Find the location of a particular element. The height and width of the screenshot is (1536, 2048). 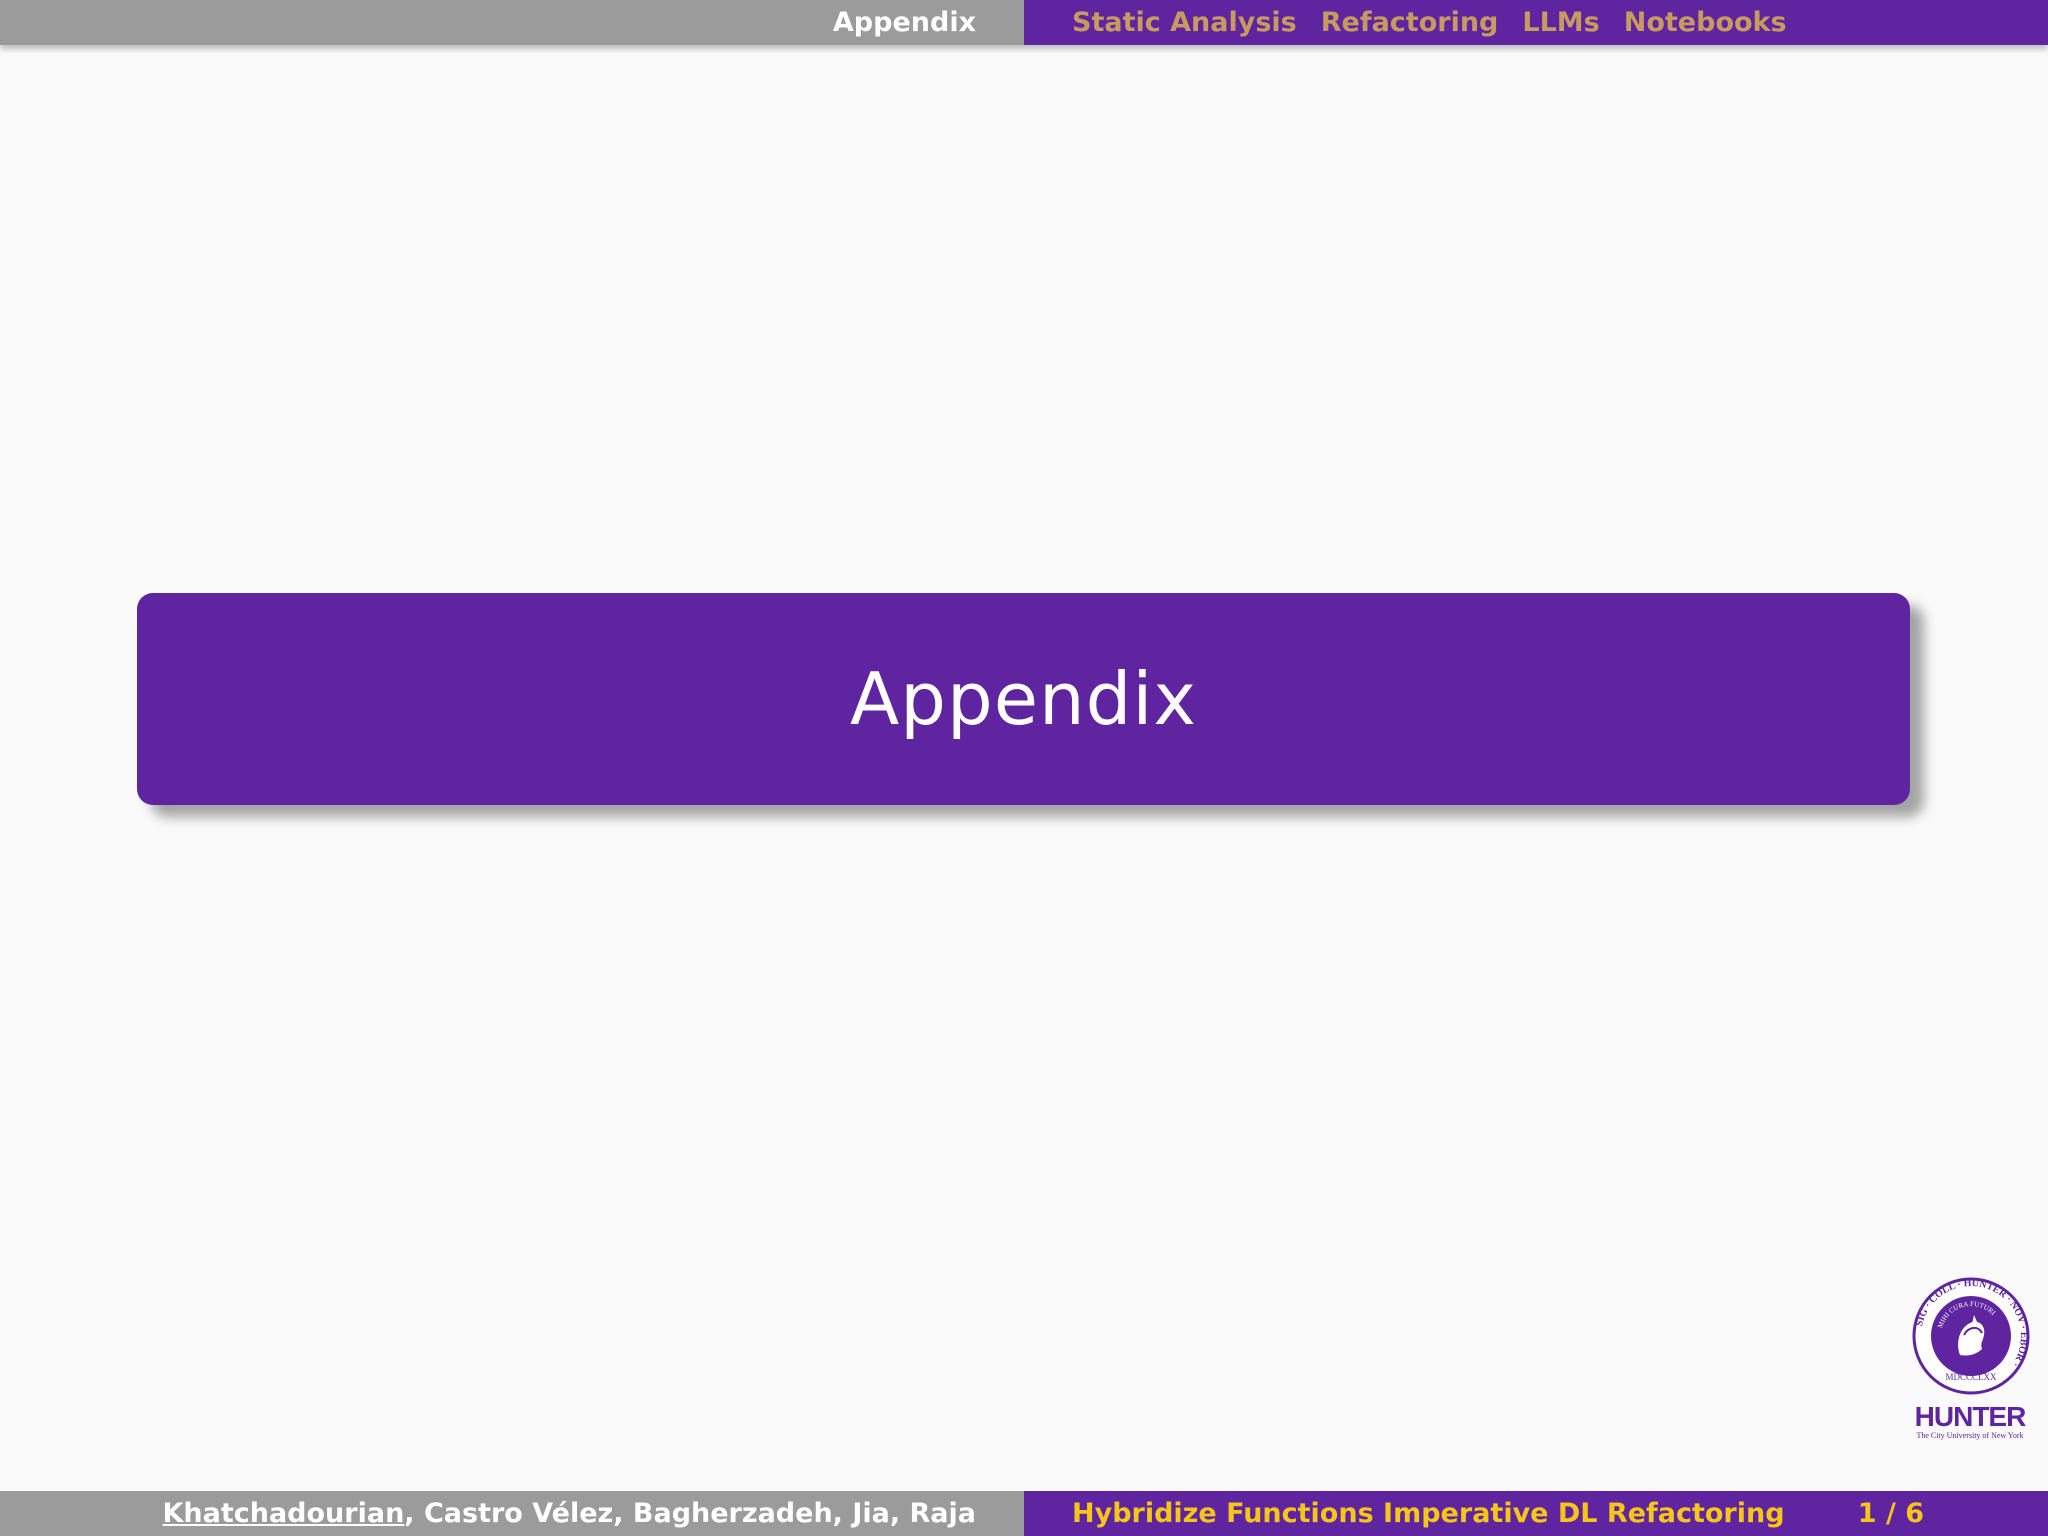

nav-item-refactoring: Refactoring is located at coordinates (1410, 22).